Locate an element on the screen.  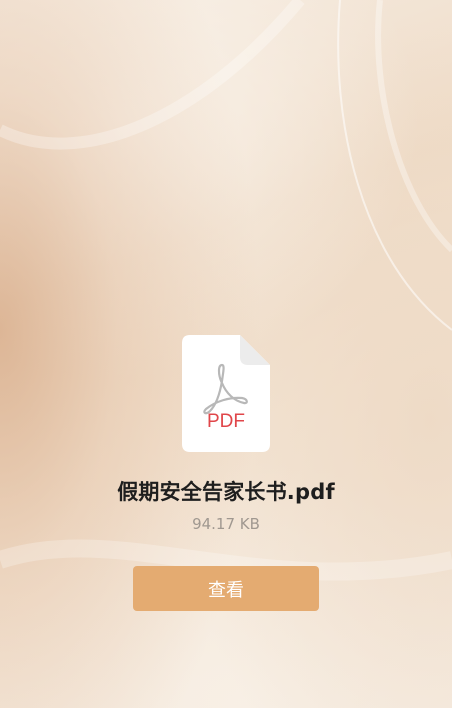
file-size: 94.17 KB is located at coordinates (226, 524).